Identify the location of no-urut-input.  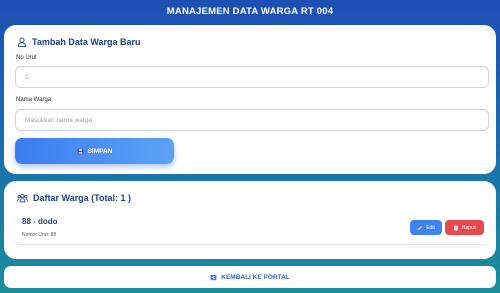
(252, 77).